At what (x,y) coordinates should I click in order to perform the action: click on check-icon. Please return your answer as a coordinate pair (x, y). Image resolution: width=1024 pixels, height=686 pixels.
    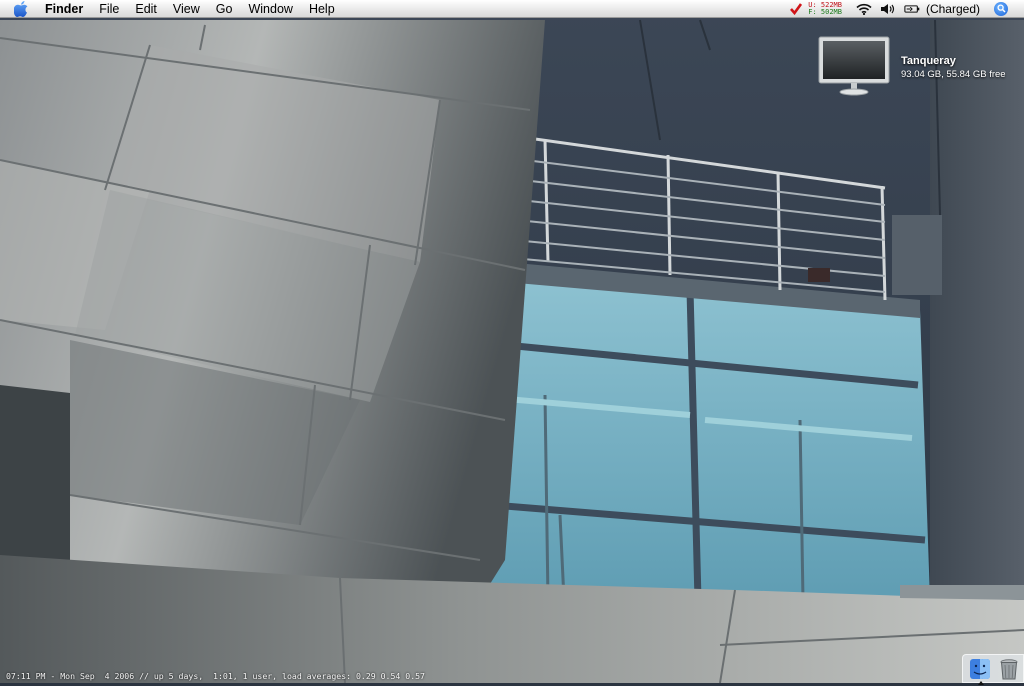
    Looking at the image, I should click on (796, 8).